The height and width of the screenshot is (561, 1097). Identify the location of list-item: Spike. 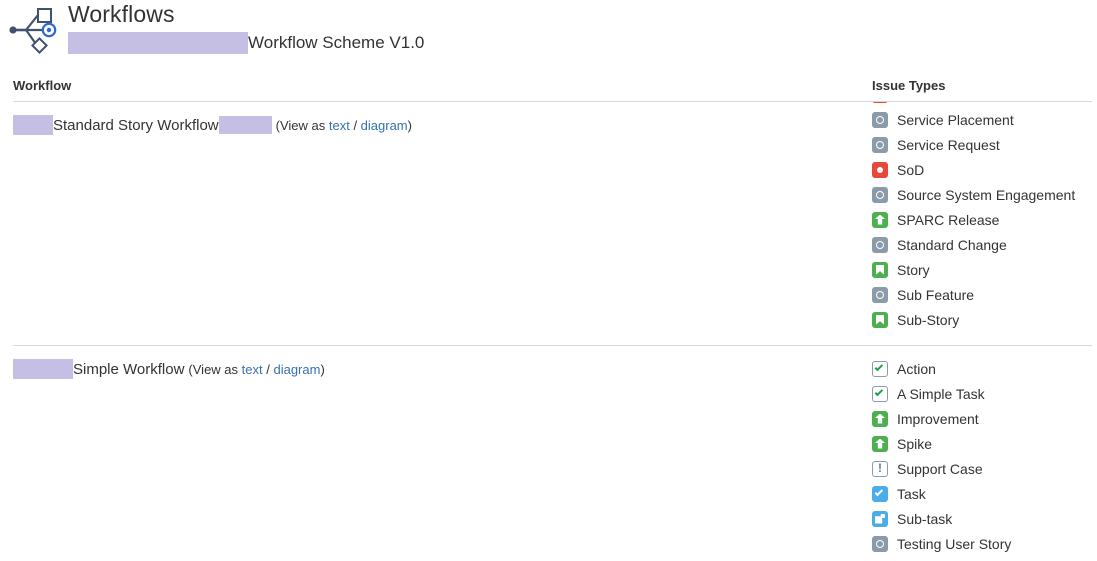
(984, 443).